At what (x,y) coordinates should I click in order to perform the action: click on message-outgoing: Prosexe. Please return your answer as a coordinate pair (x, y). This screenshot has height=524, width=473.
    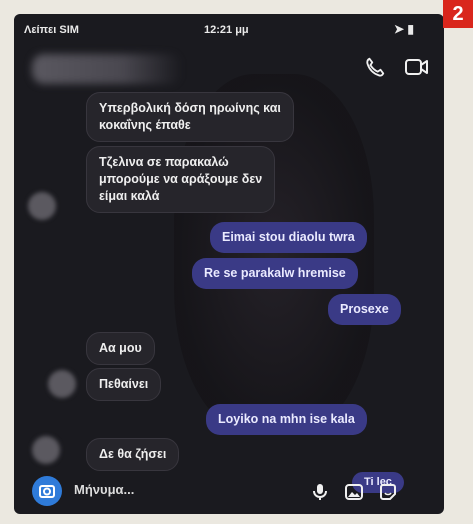
    Looking at the image, I should click on (364, 309).